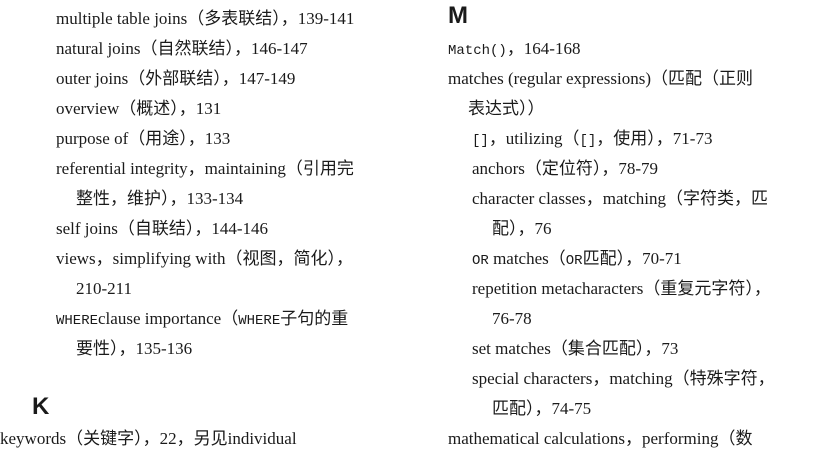 The image size is (829, 462). Describe the element at coordinates (176, 78) in the screenshot. I see `index-entry: outer joins（外部联结），147-149` at that location.